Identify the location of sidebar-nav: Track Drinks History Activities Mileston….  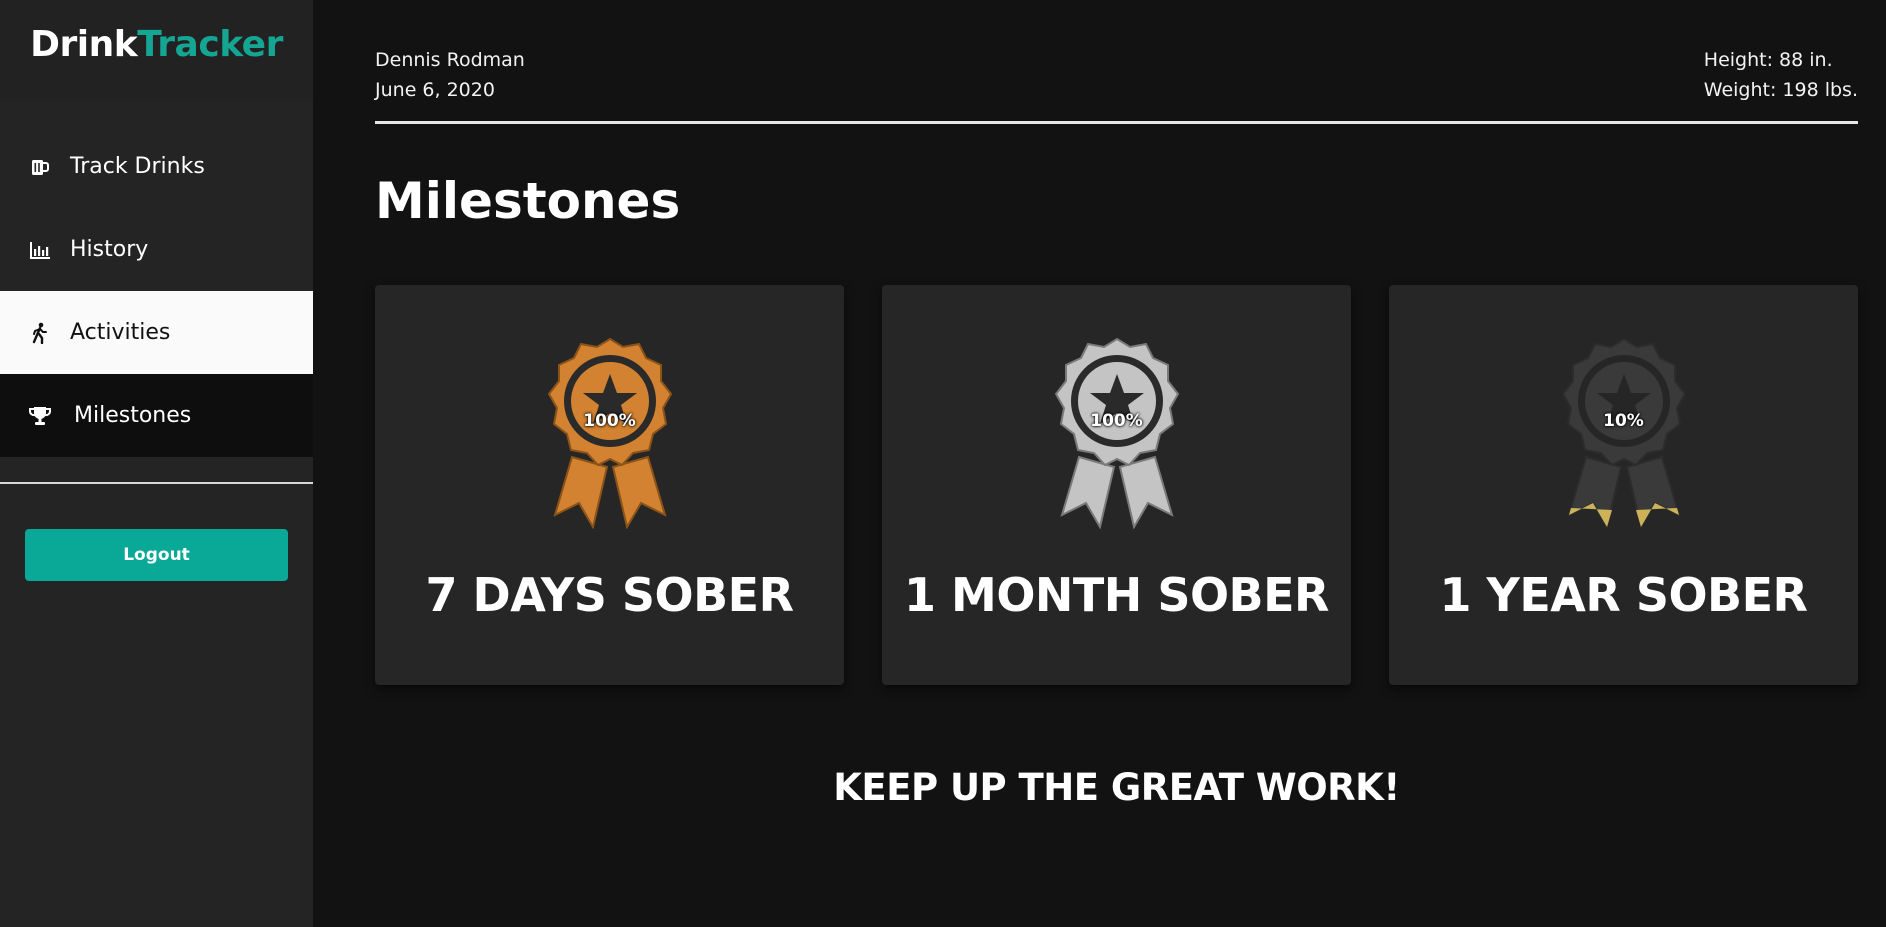
(156, 291).